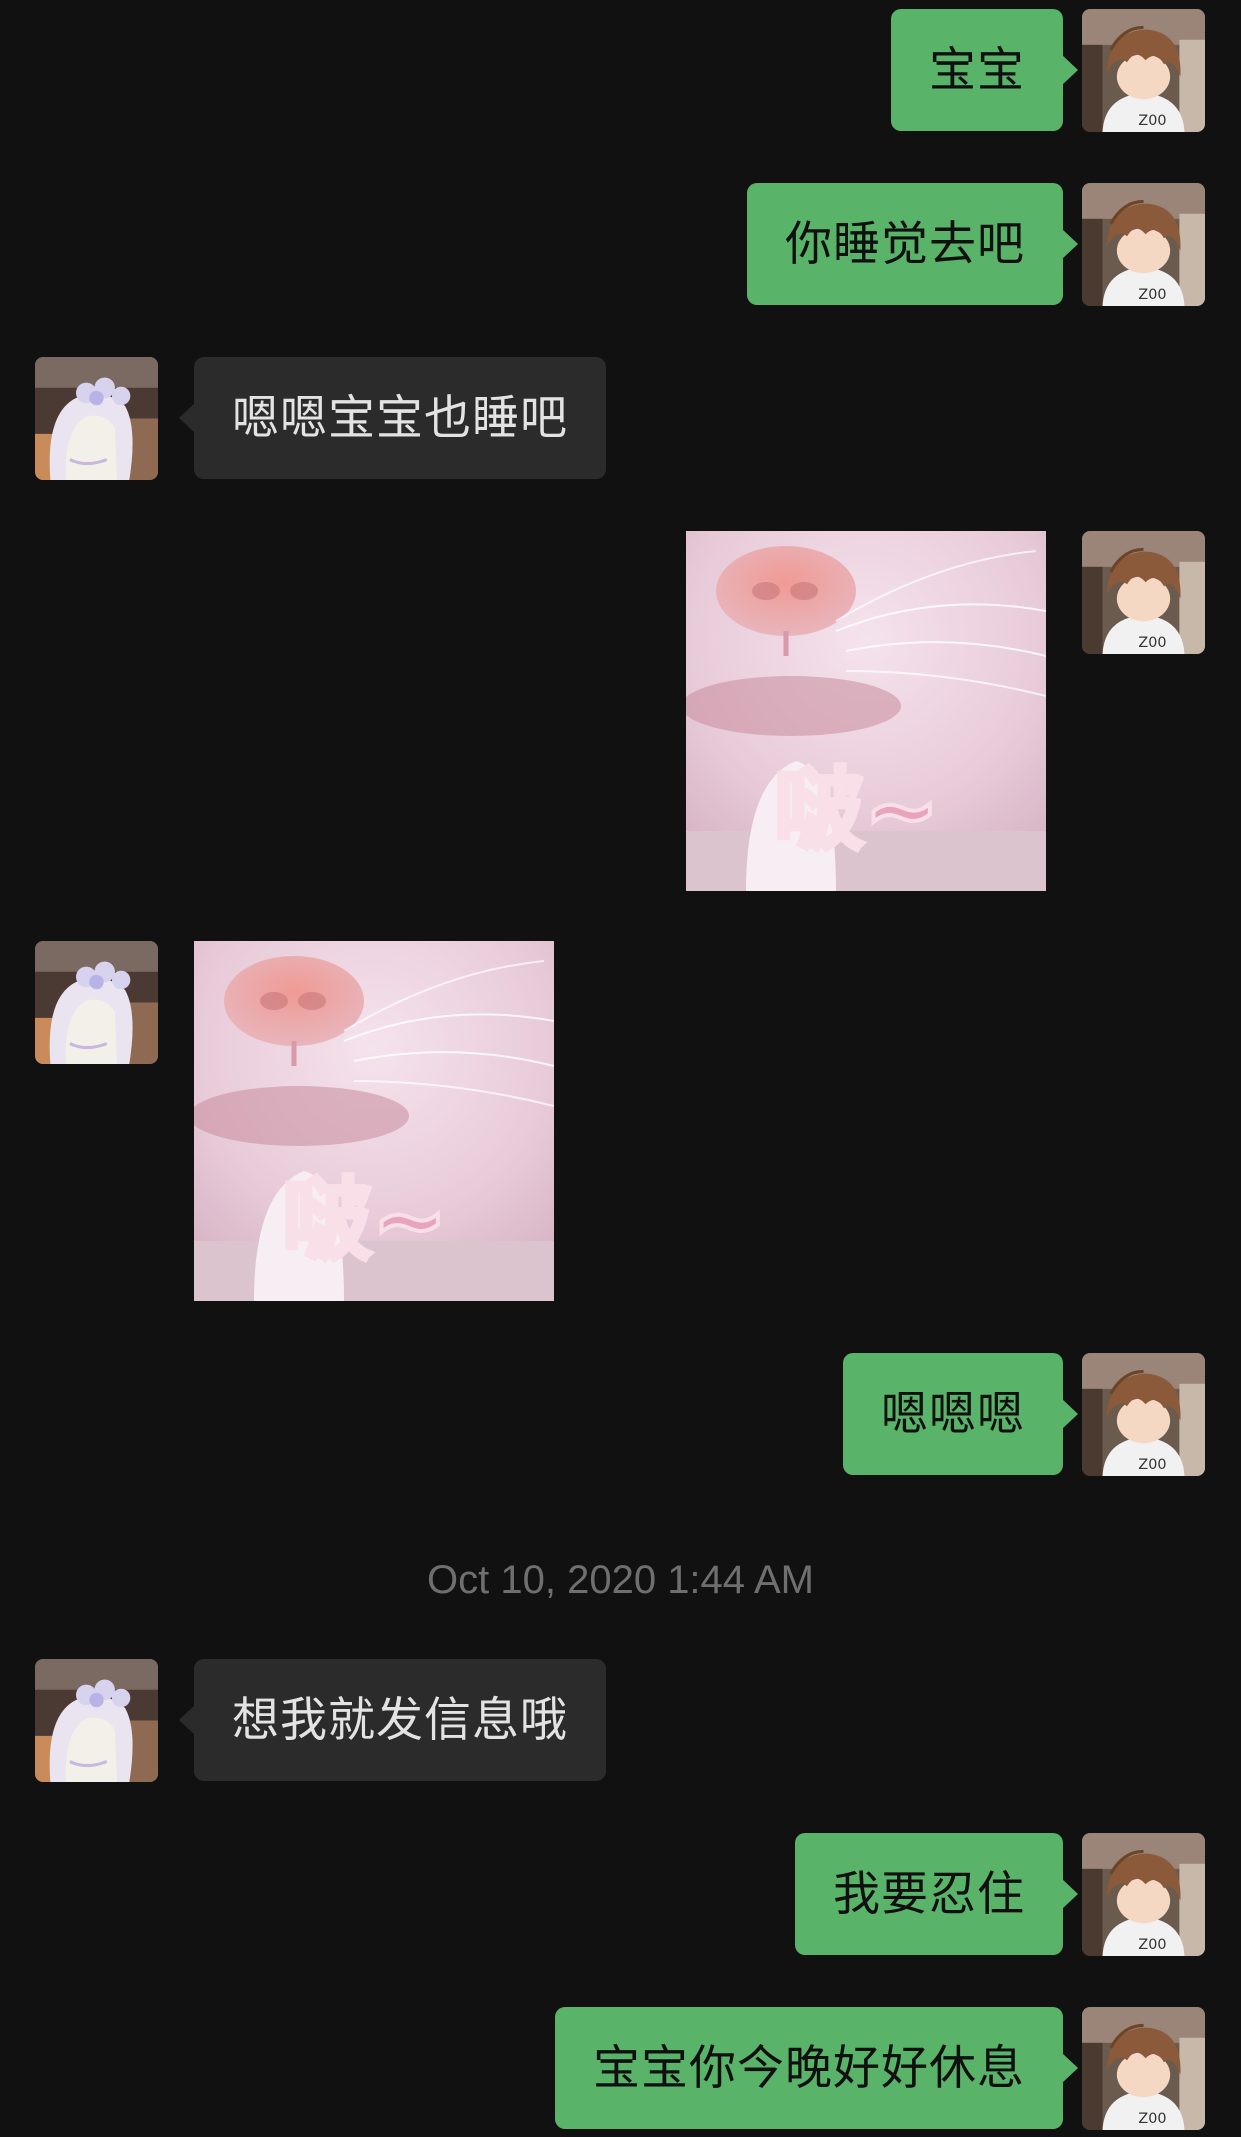 This screenshot has height=2137, width=1241. Describe the element at coordinates (816, 2068) in the screenshot. I see `message-bubble-sent: 宝宝你今晚好好休息` at that location.